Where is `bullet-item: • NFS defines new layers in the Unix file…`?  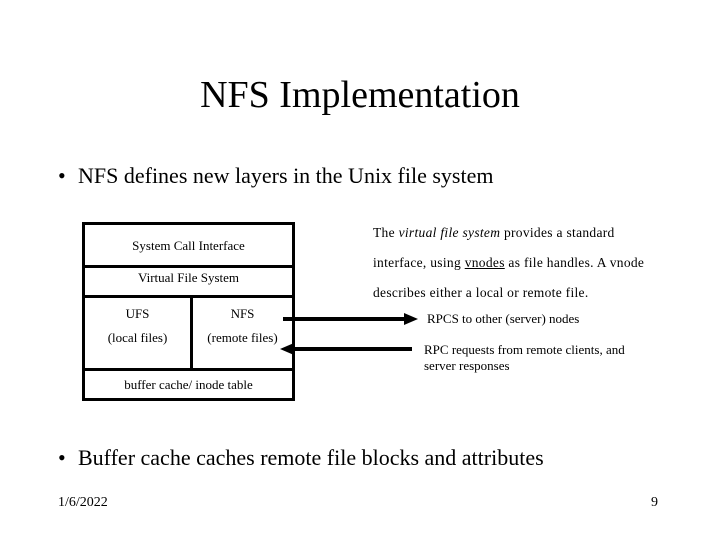 bullet-item: • NFS defines new layers in the Unix file… is located at coordinates (276, 176).